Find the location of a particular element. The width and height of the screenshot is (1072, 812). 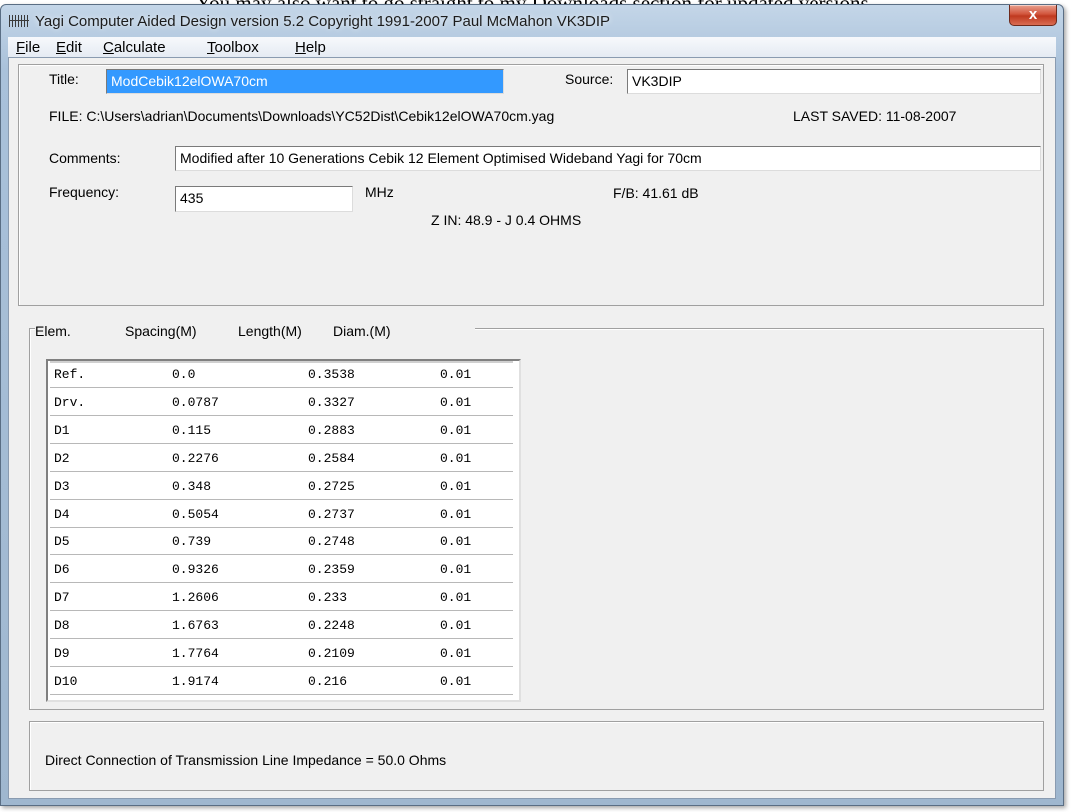

table-row: D3 0.348 0.2725 0.01 is located at coordinates (281, 487).